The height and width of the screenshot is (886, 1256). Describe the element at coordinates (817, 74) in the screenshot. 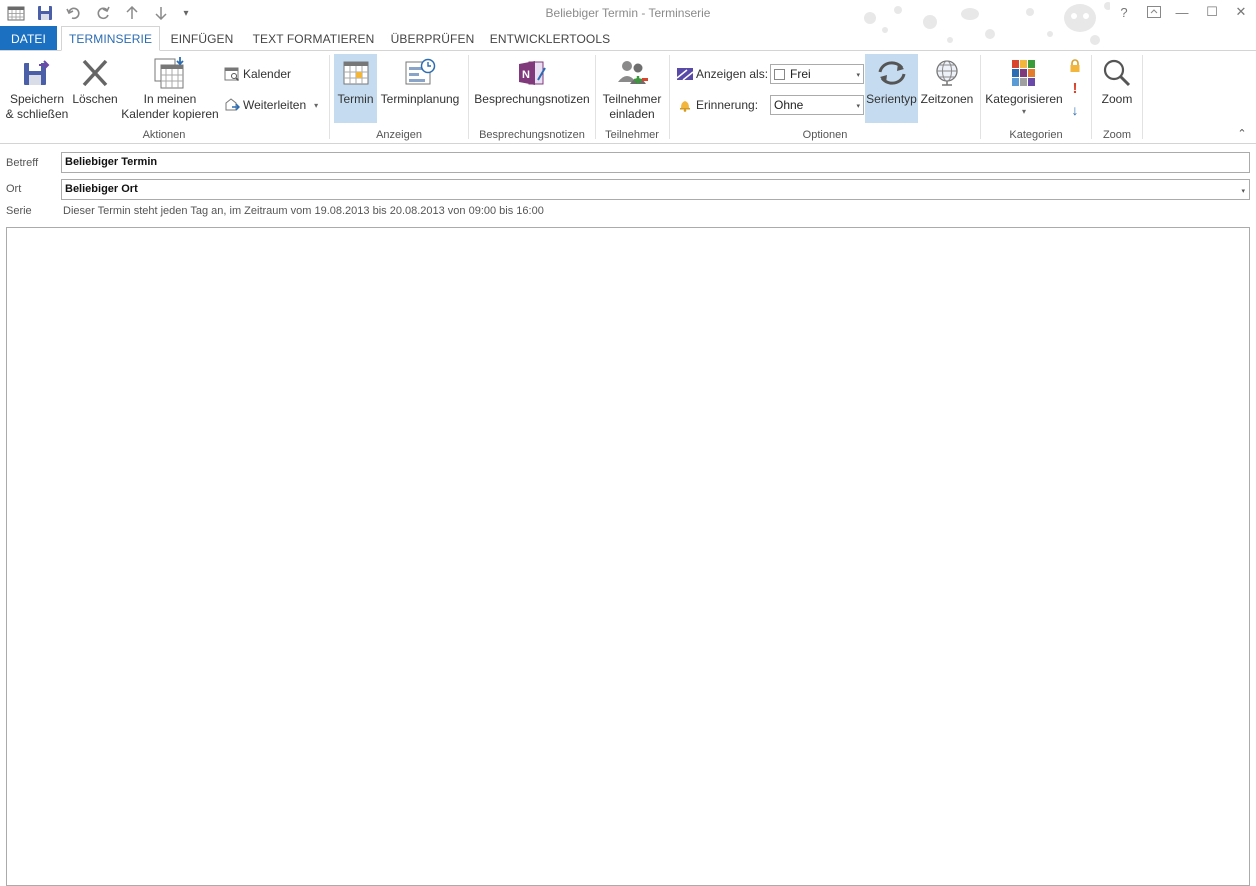

I see `show-as-select: Frei ▾` at that location.